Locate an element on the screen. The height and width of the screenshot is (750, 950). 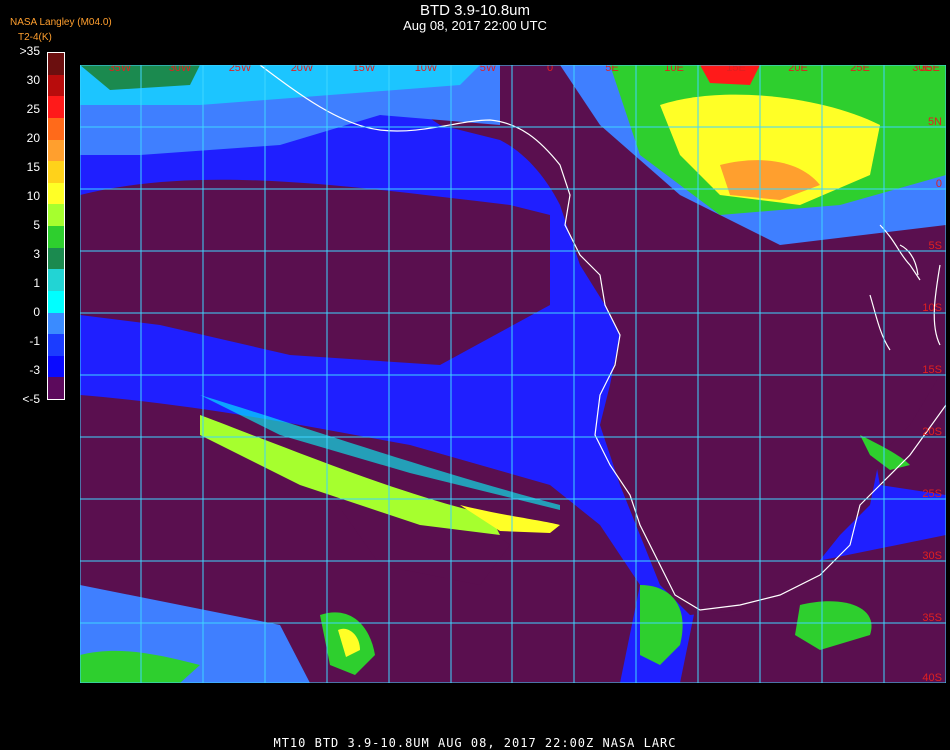
colorbar-label: 5 is located at coordinates (36, 225).